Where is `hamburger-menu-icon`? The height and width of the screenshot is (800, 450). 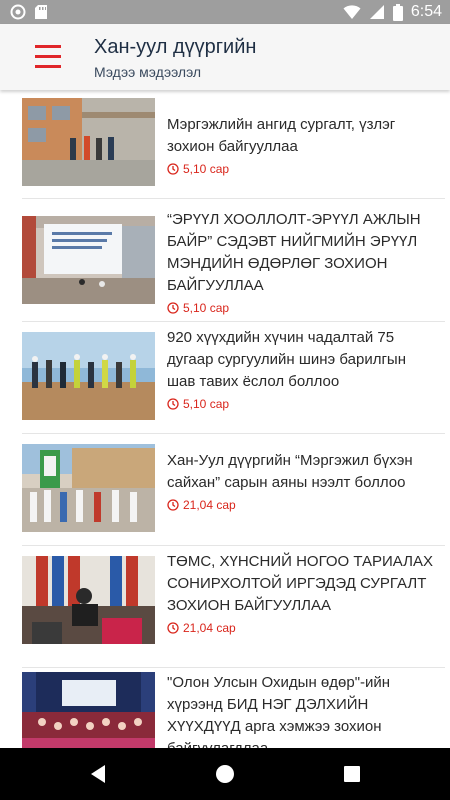
hamburger-menu-icon is located at coordinates (48, 56).